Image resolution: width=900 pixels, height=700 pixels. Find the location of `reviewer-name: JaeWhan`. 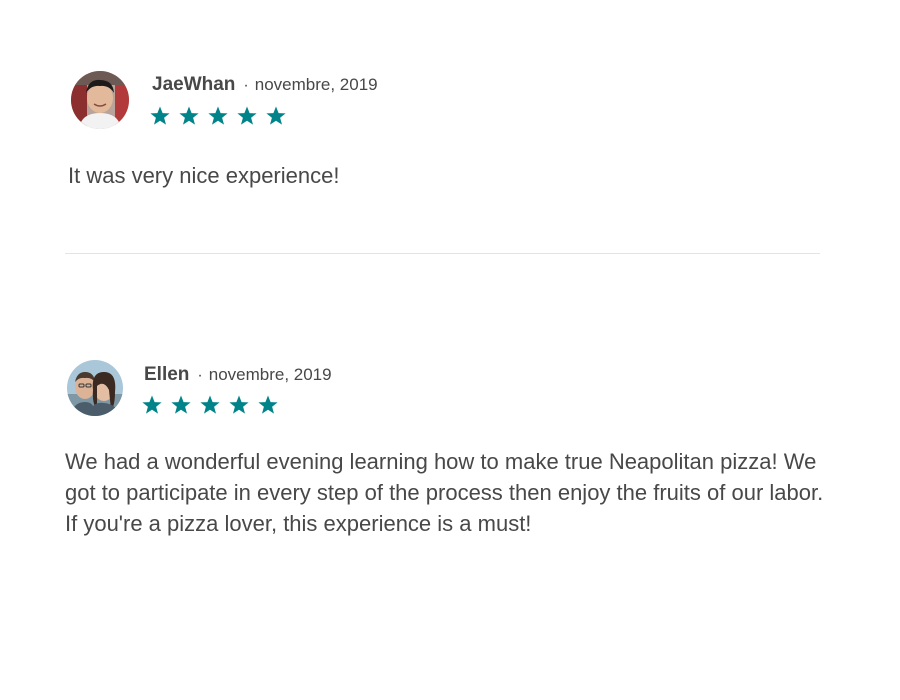

reviewer-name: JaeWhan is located at coordinates (193, 85).